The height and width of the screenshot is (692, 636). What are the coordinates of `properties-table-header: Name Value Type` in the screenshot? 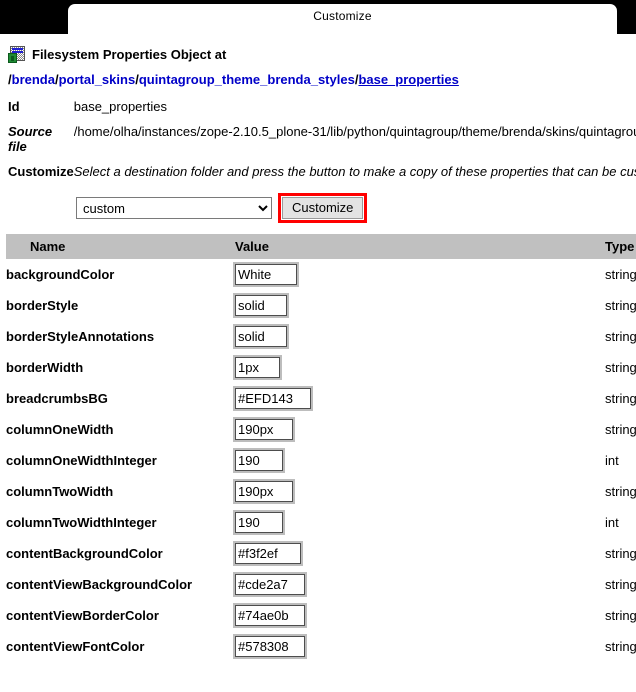 It's located at (321, 246).